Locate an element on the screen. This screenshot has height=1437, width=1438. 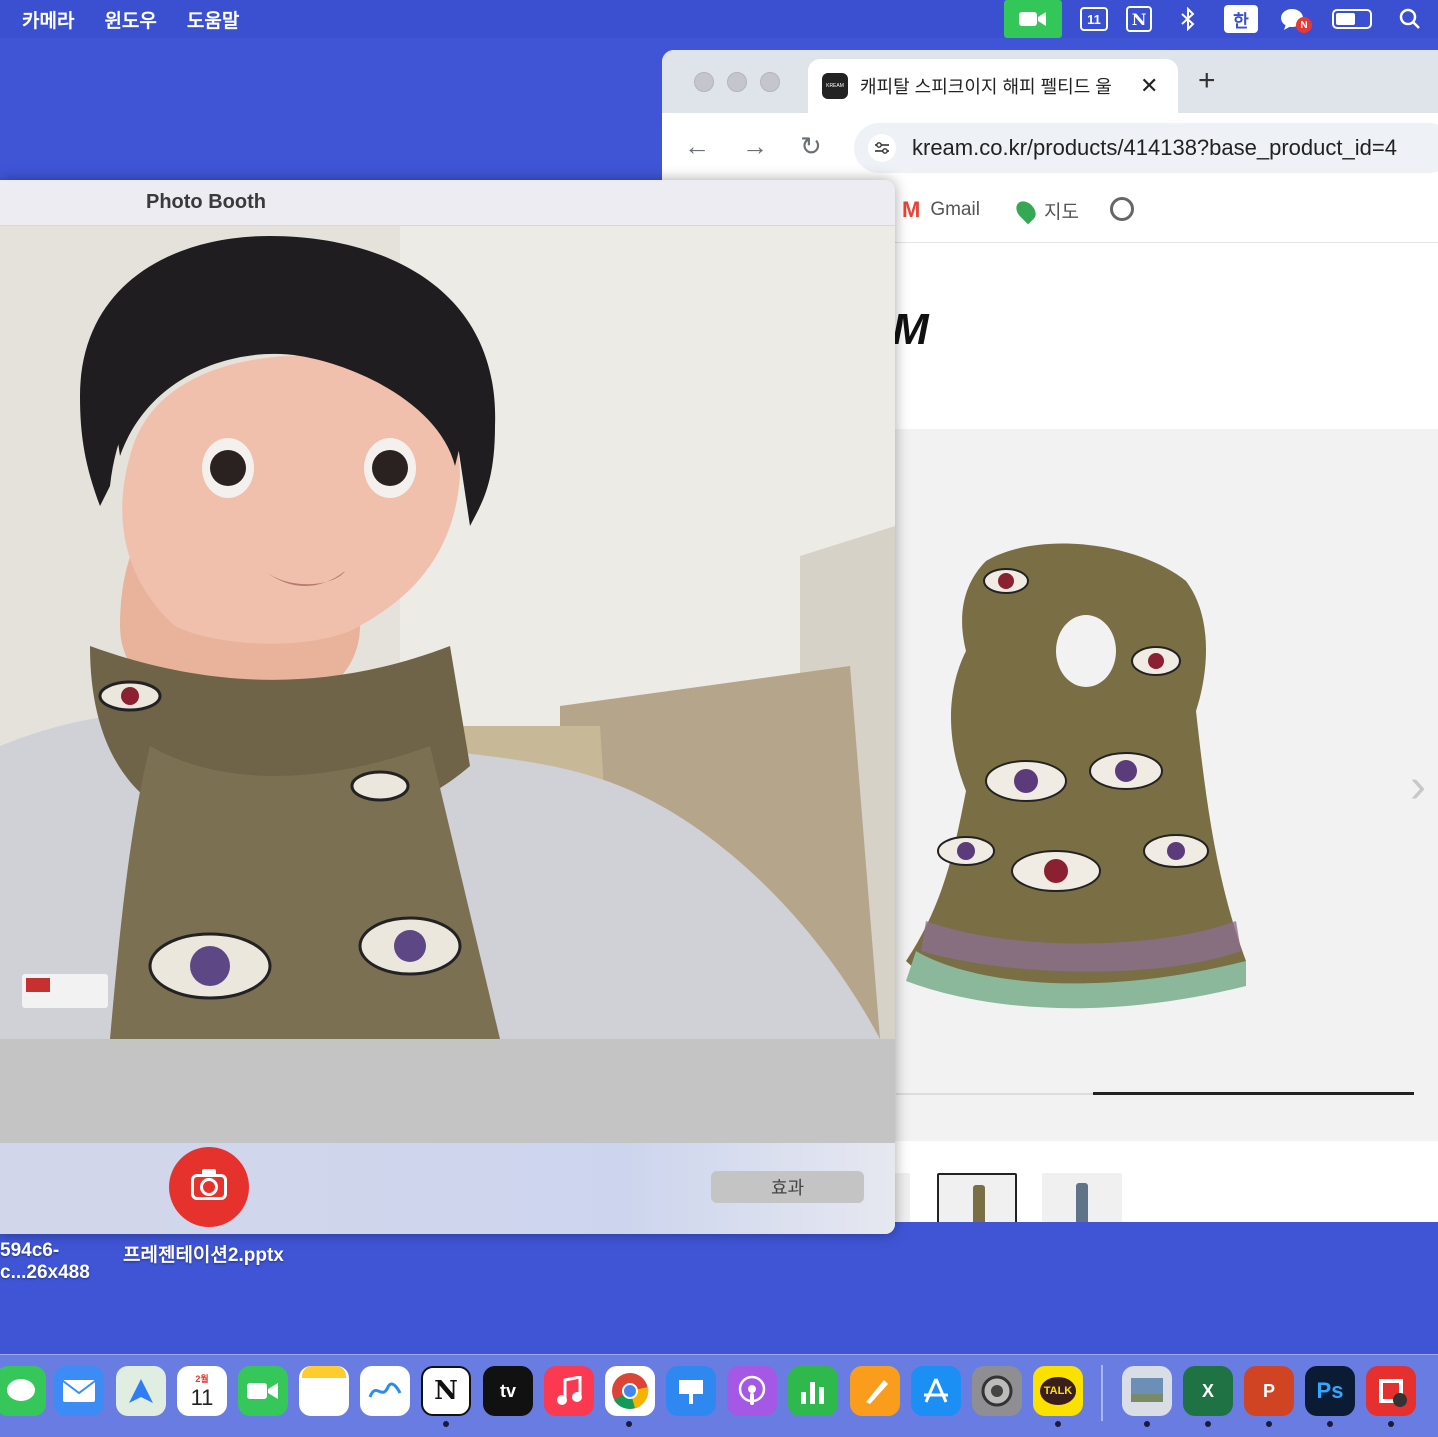
favicon-text: KREAM is located at coordinates (835, 86).